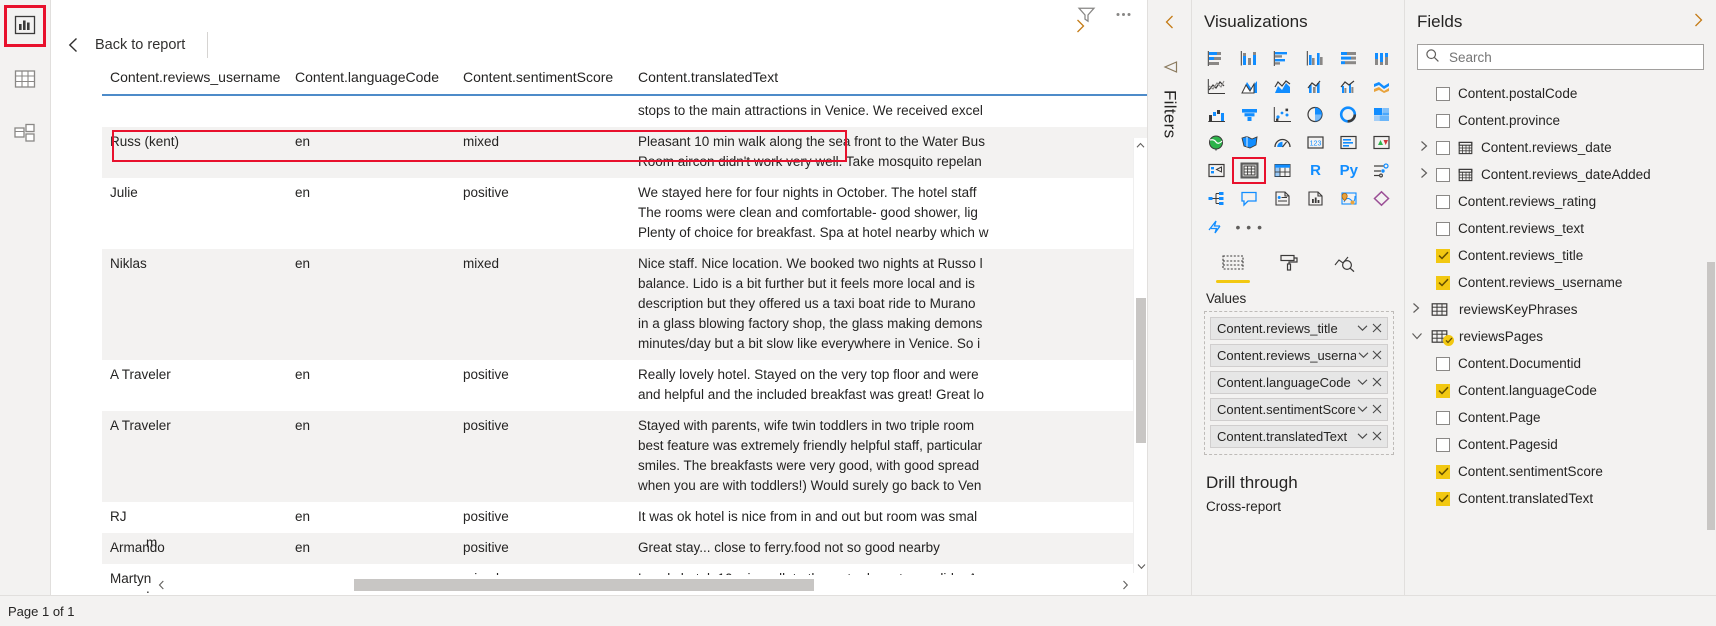 The width and height of the screenshot is (1716, 626). Describe the element at coordinates (1249, 58) in the screenshot. I see `stacked-column-chart-icon` at that location.